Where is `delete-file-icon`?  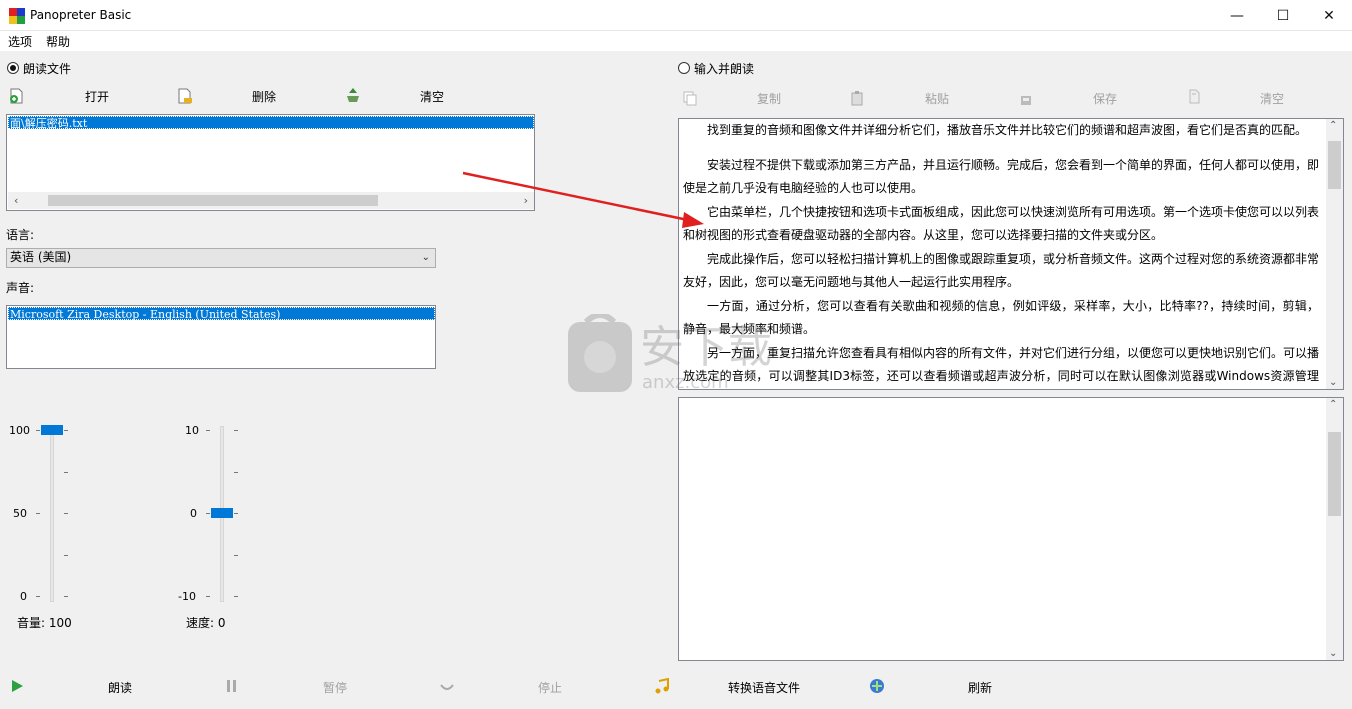
delete-file-icon is located at coordinates (185, 96).